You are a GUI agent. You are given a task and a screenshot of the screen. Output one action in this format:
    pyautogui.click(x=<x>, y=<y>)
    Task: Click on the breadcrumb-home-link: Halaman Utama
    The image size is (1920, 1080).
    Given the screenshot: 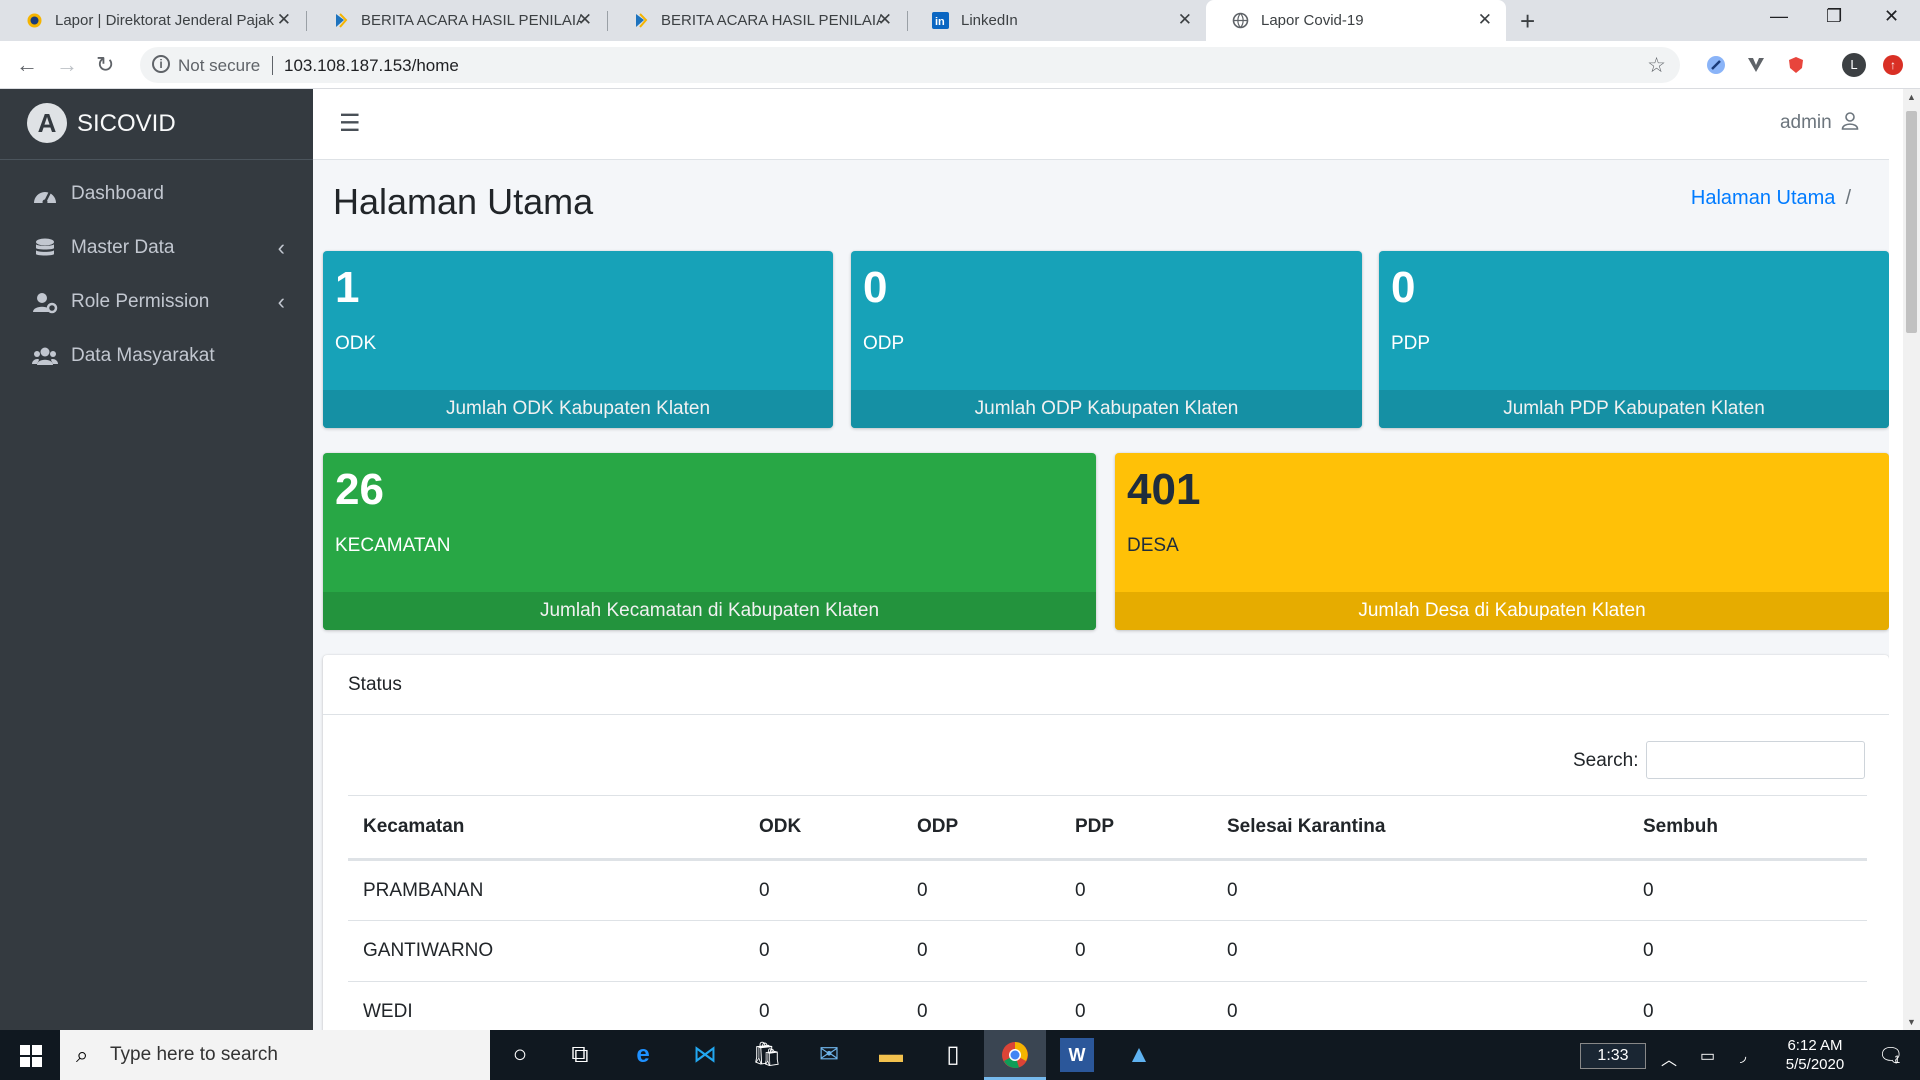 What is the action you would take?
    pyautogui.click(x=1763, y=198)
    